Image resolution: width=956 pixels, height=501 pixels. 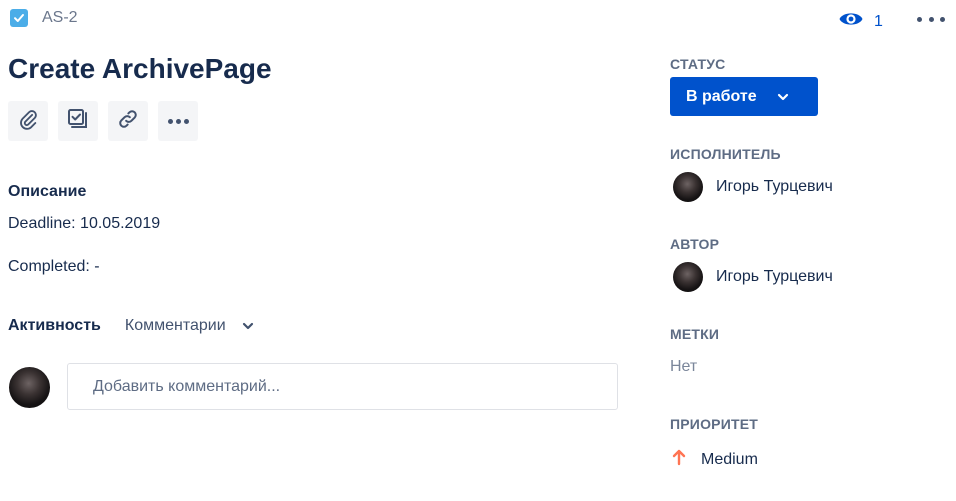 I want to click on issue-key-link: AS-2, so click(x=60, y=18).